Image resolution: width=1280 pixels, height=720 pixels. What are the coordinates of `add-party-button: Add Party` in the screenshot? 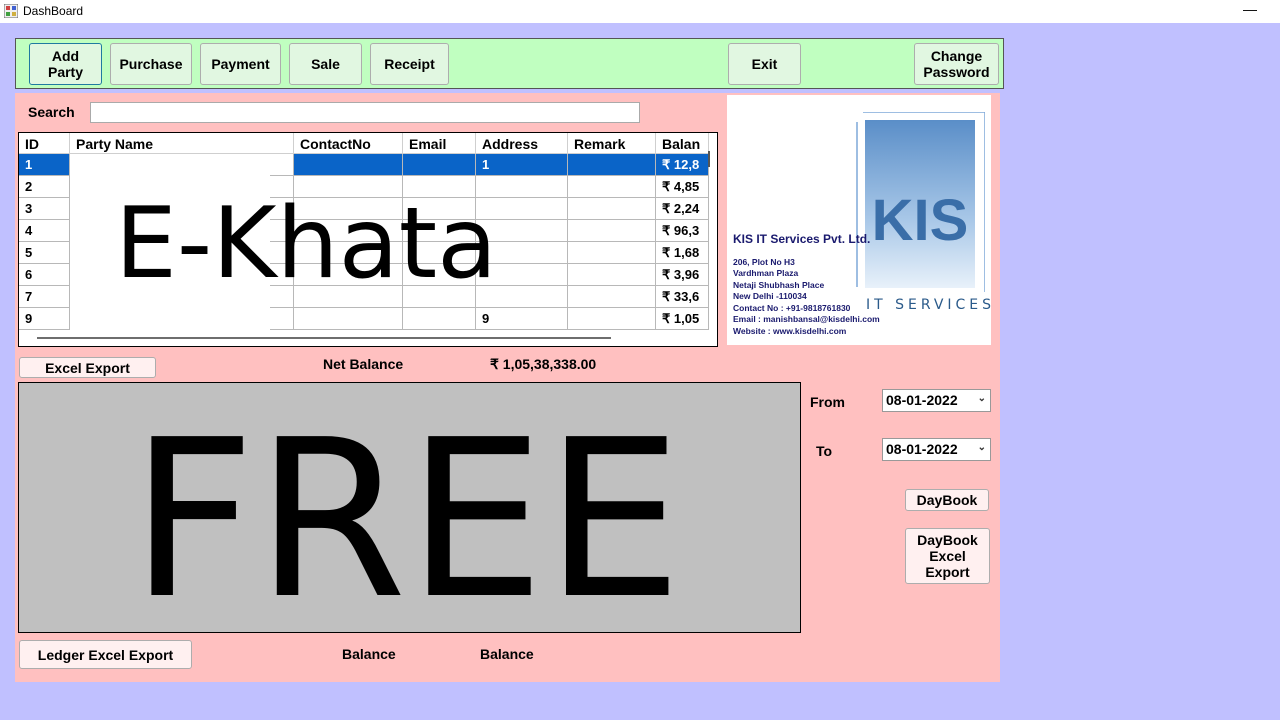 It's located at (65, 64).